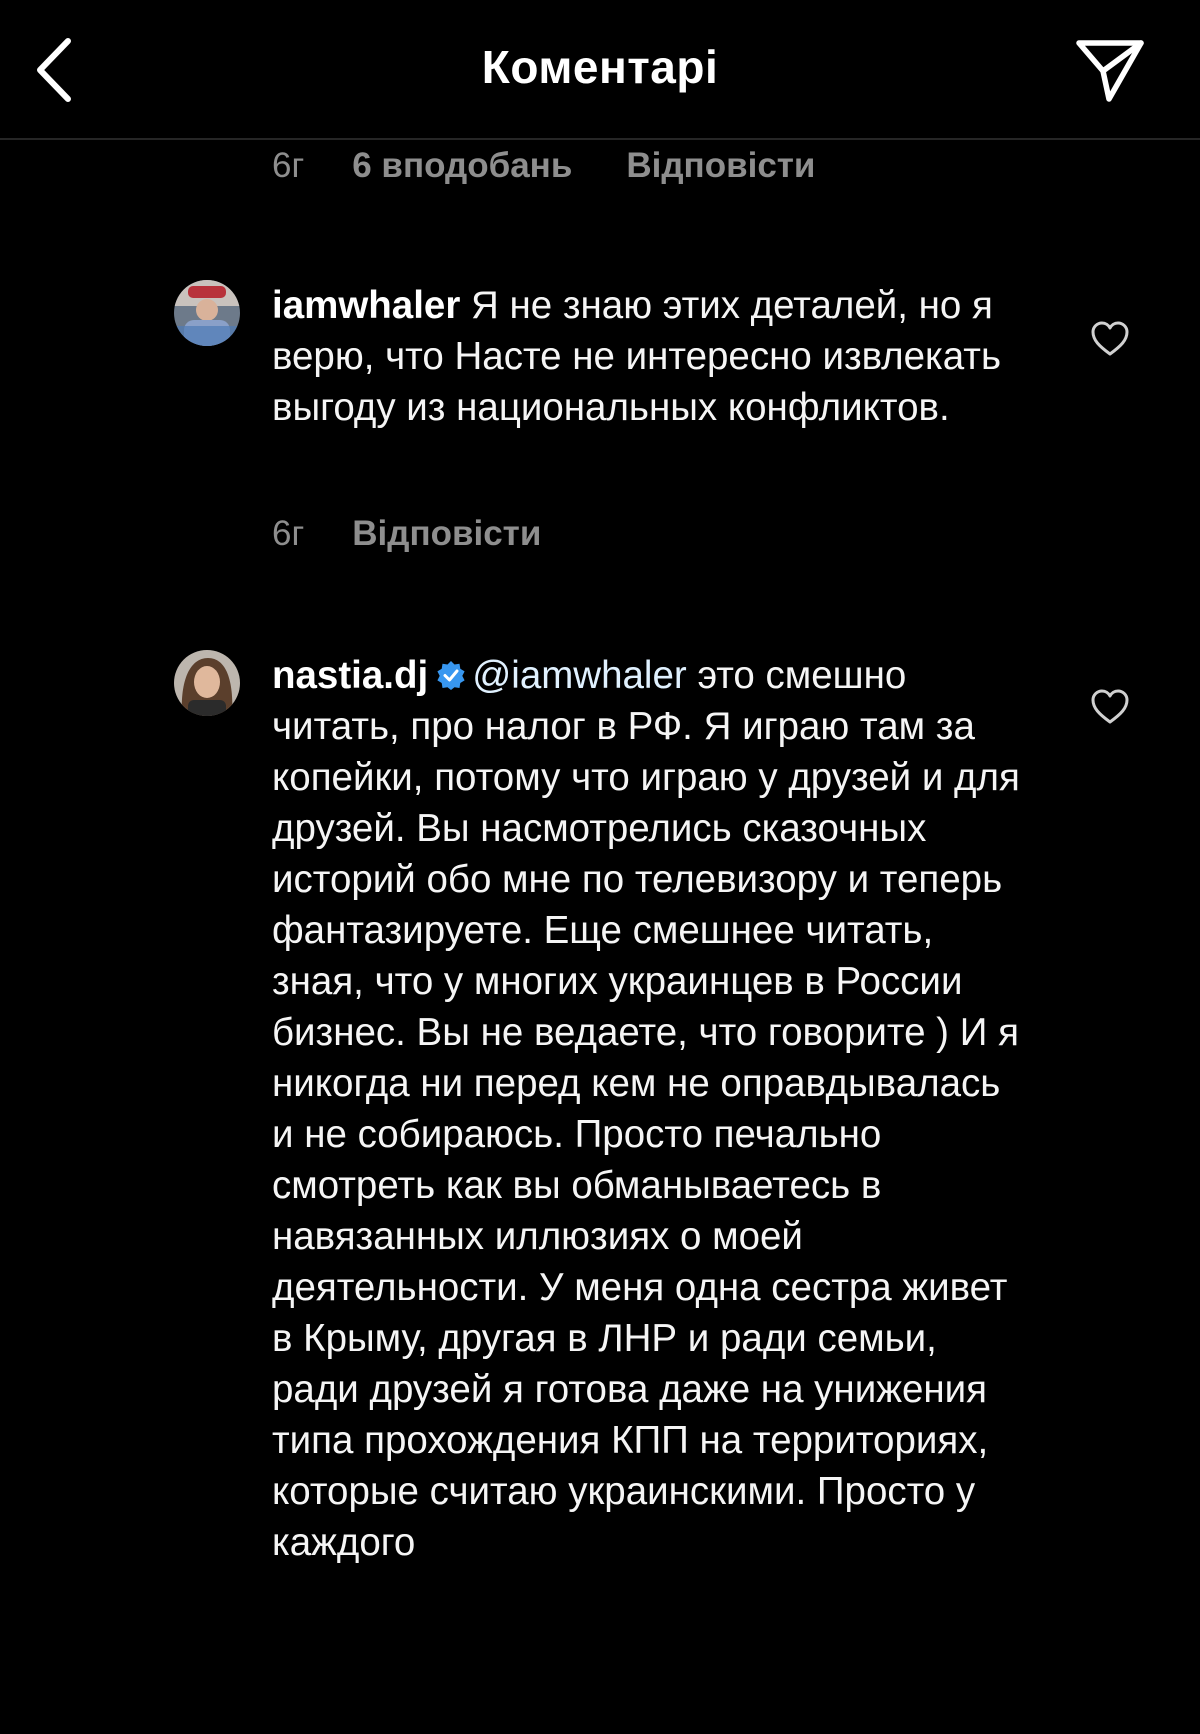  I want to click on share-button, so click(1110, 70).